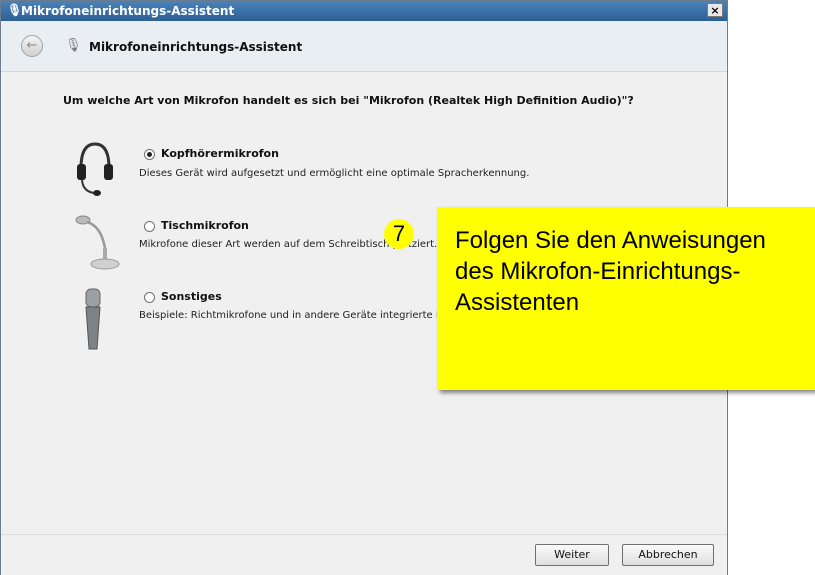 The image size is (815, 575). I want to click on radio-desk, so click(149, 226).